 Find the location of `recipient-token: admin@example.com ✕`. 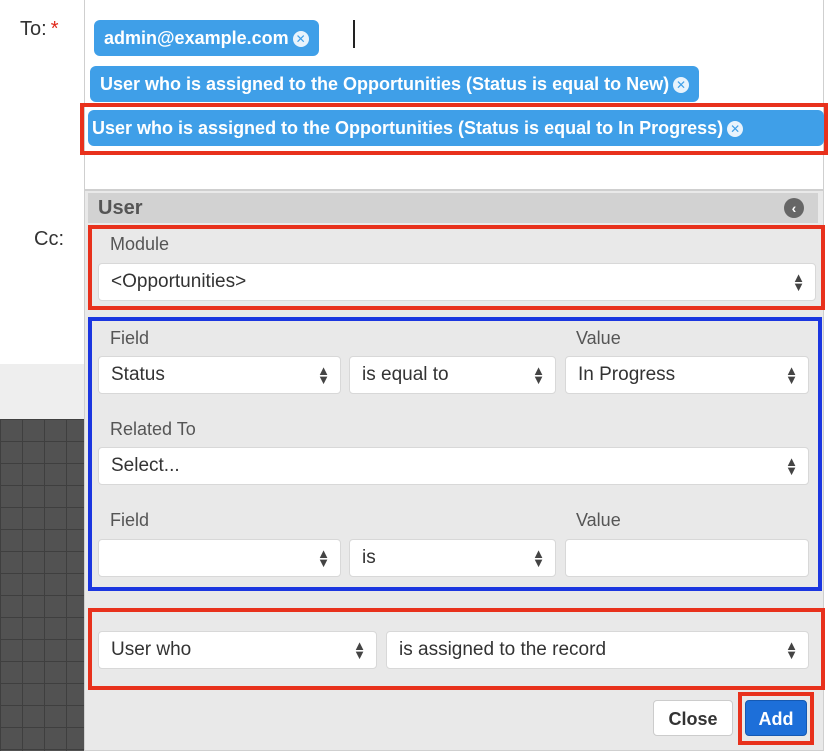

recipient-token: admin@example.com ✕ is located at coordinates (206, 38).